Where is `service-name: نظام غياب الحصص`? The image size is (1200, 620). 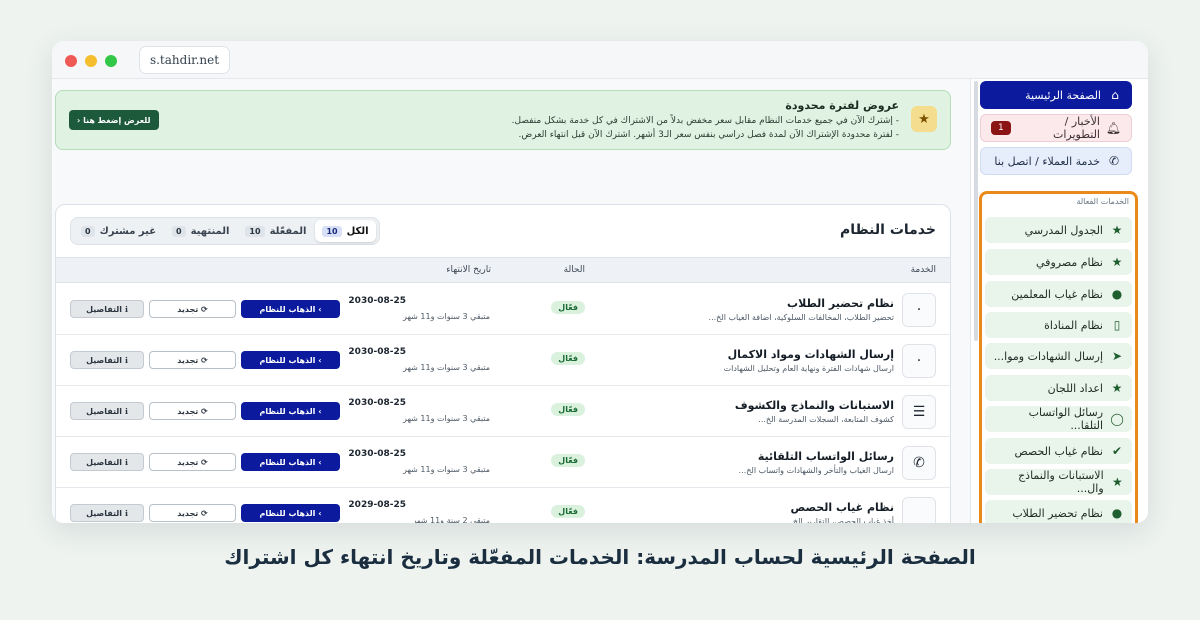
service-name: نظام غياب الحصص is located at coordinates (842, 507).